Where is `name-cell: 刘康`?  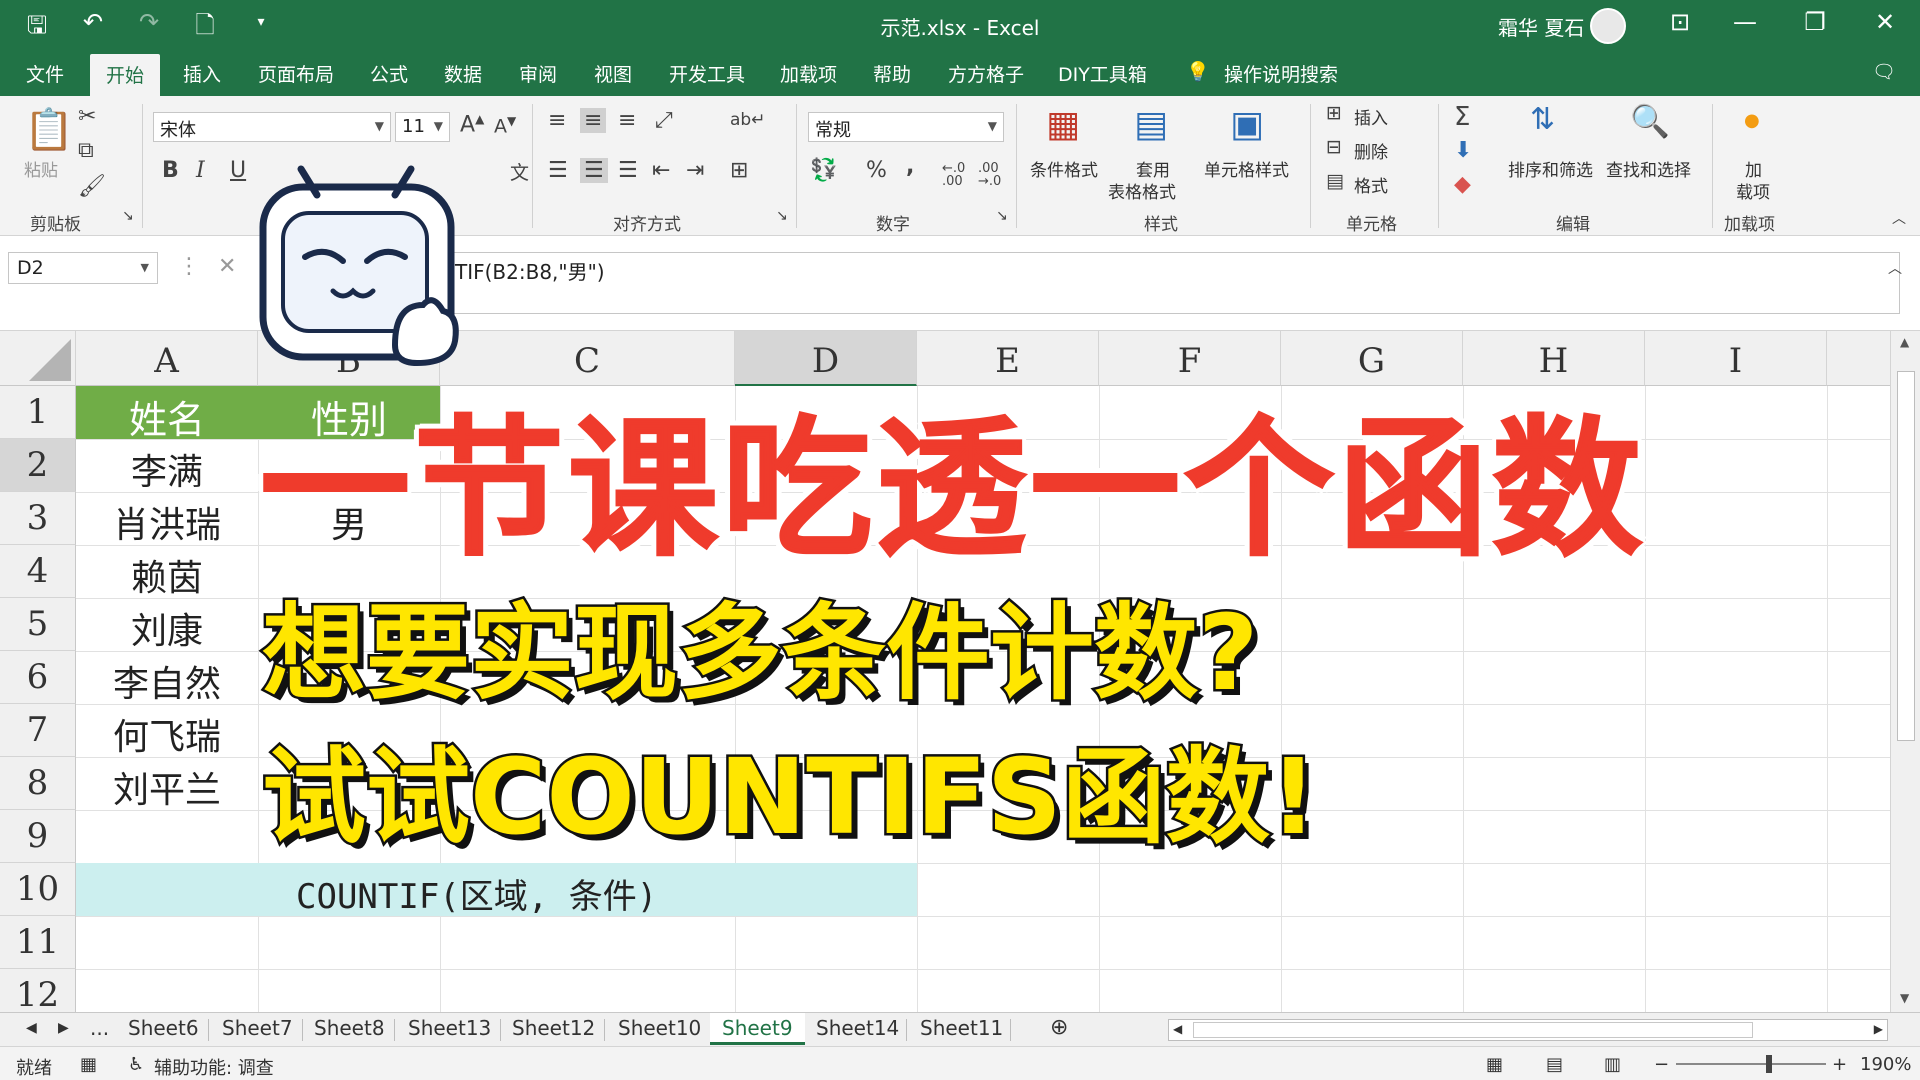
name-cell: 刘康 is located at coordinates (167, 628).